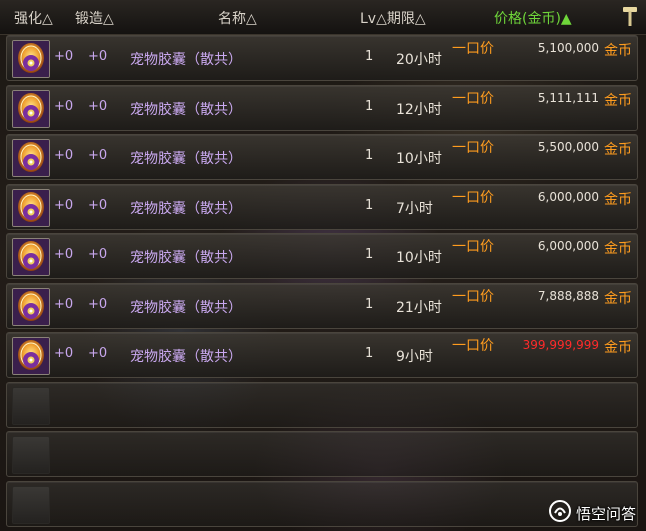 This screenshot has height=531, width=646. What do you see at coordinates (322, 355) in the screenshot?
I see `listing-row: +0 +0 宠物胶囊（散共） 1 9小时 一口价 399,999,999 金币` at bounding box center [322, 355].